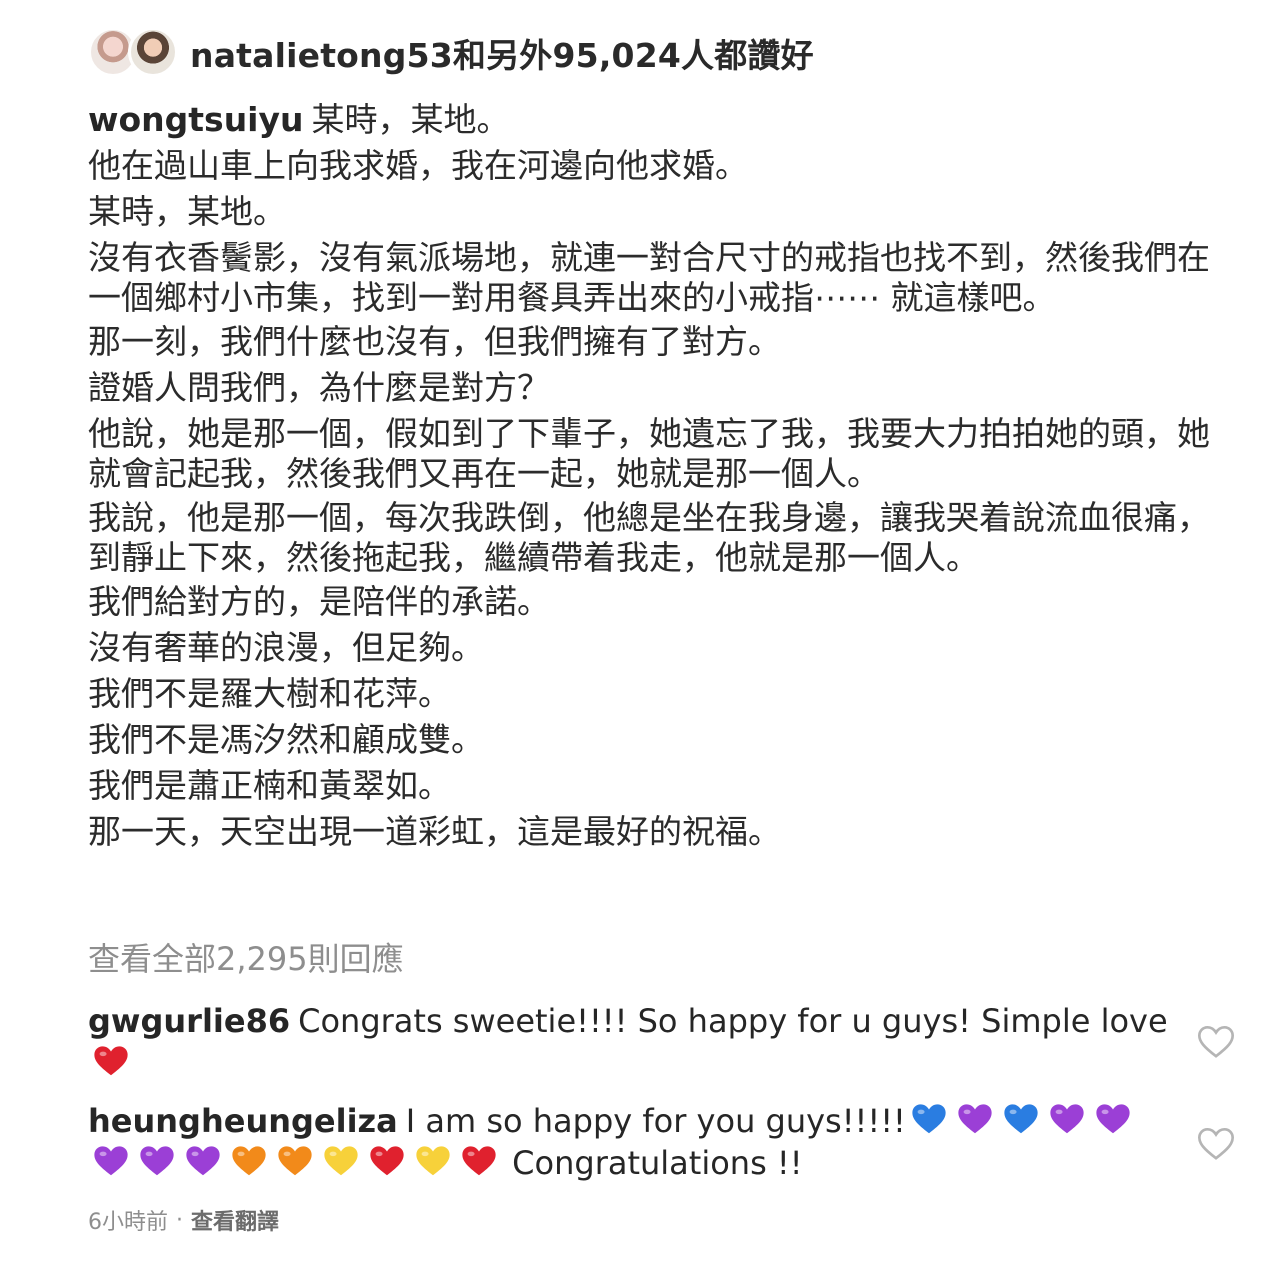 This screenshot has width=1280, height=1262. Describe the element at coordinates (319, 601) in the screenshot. I see `caption-line: 我們給對方的，是陪伴的承諾。` at that location.